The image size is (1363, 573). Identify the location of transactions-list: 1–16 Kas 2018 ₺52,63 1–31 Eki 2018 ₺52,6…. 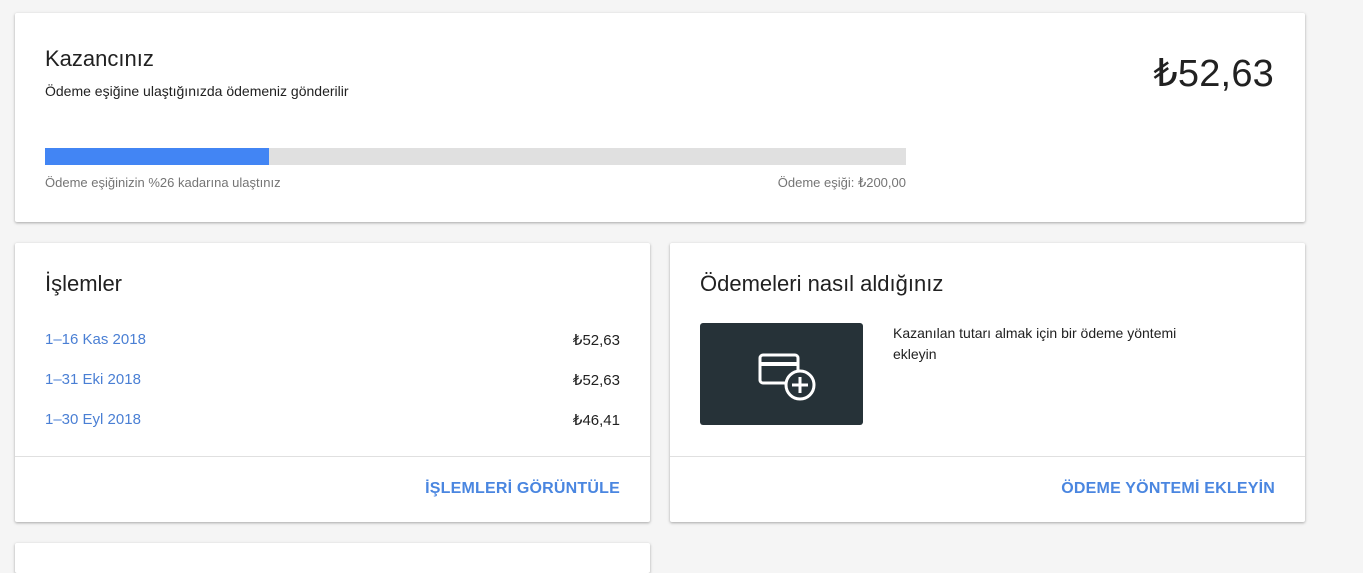
(332, 391).